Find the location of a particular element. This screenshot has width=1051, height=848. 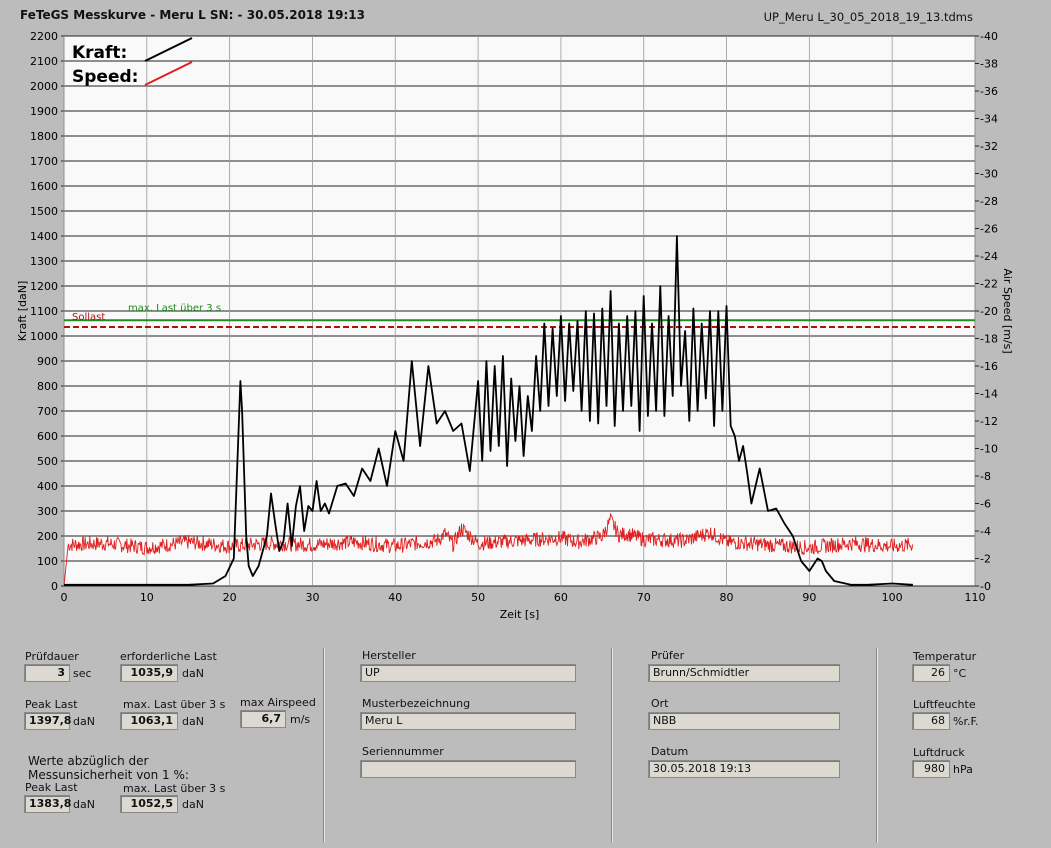

x-axis-label: Zeit [s] is located at coordinates (519, 614).